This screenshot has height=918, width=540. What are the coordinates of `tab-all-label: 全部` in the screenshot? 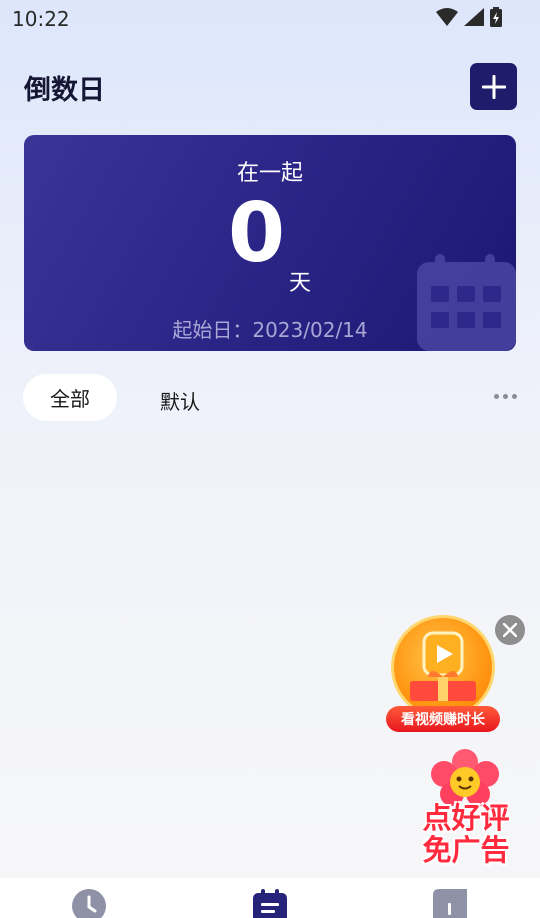 It's located at (70, 399).